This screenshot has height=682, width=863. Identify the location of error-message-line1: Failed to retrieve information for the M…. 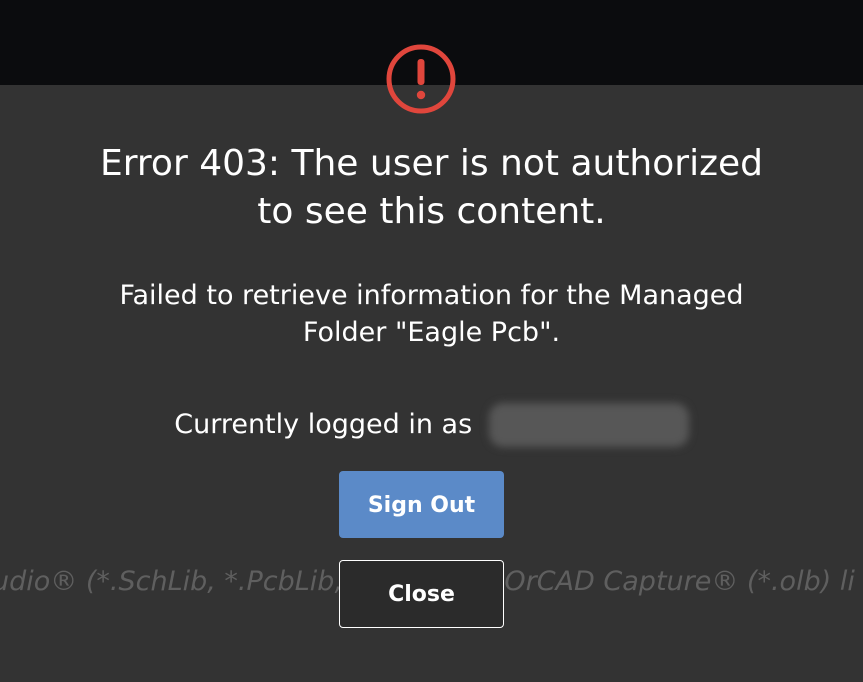
(431, 295).